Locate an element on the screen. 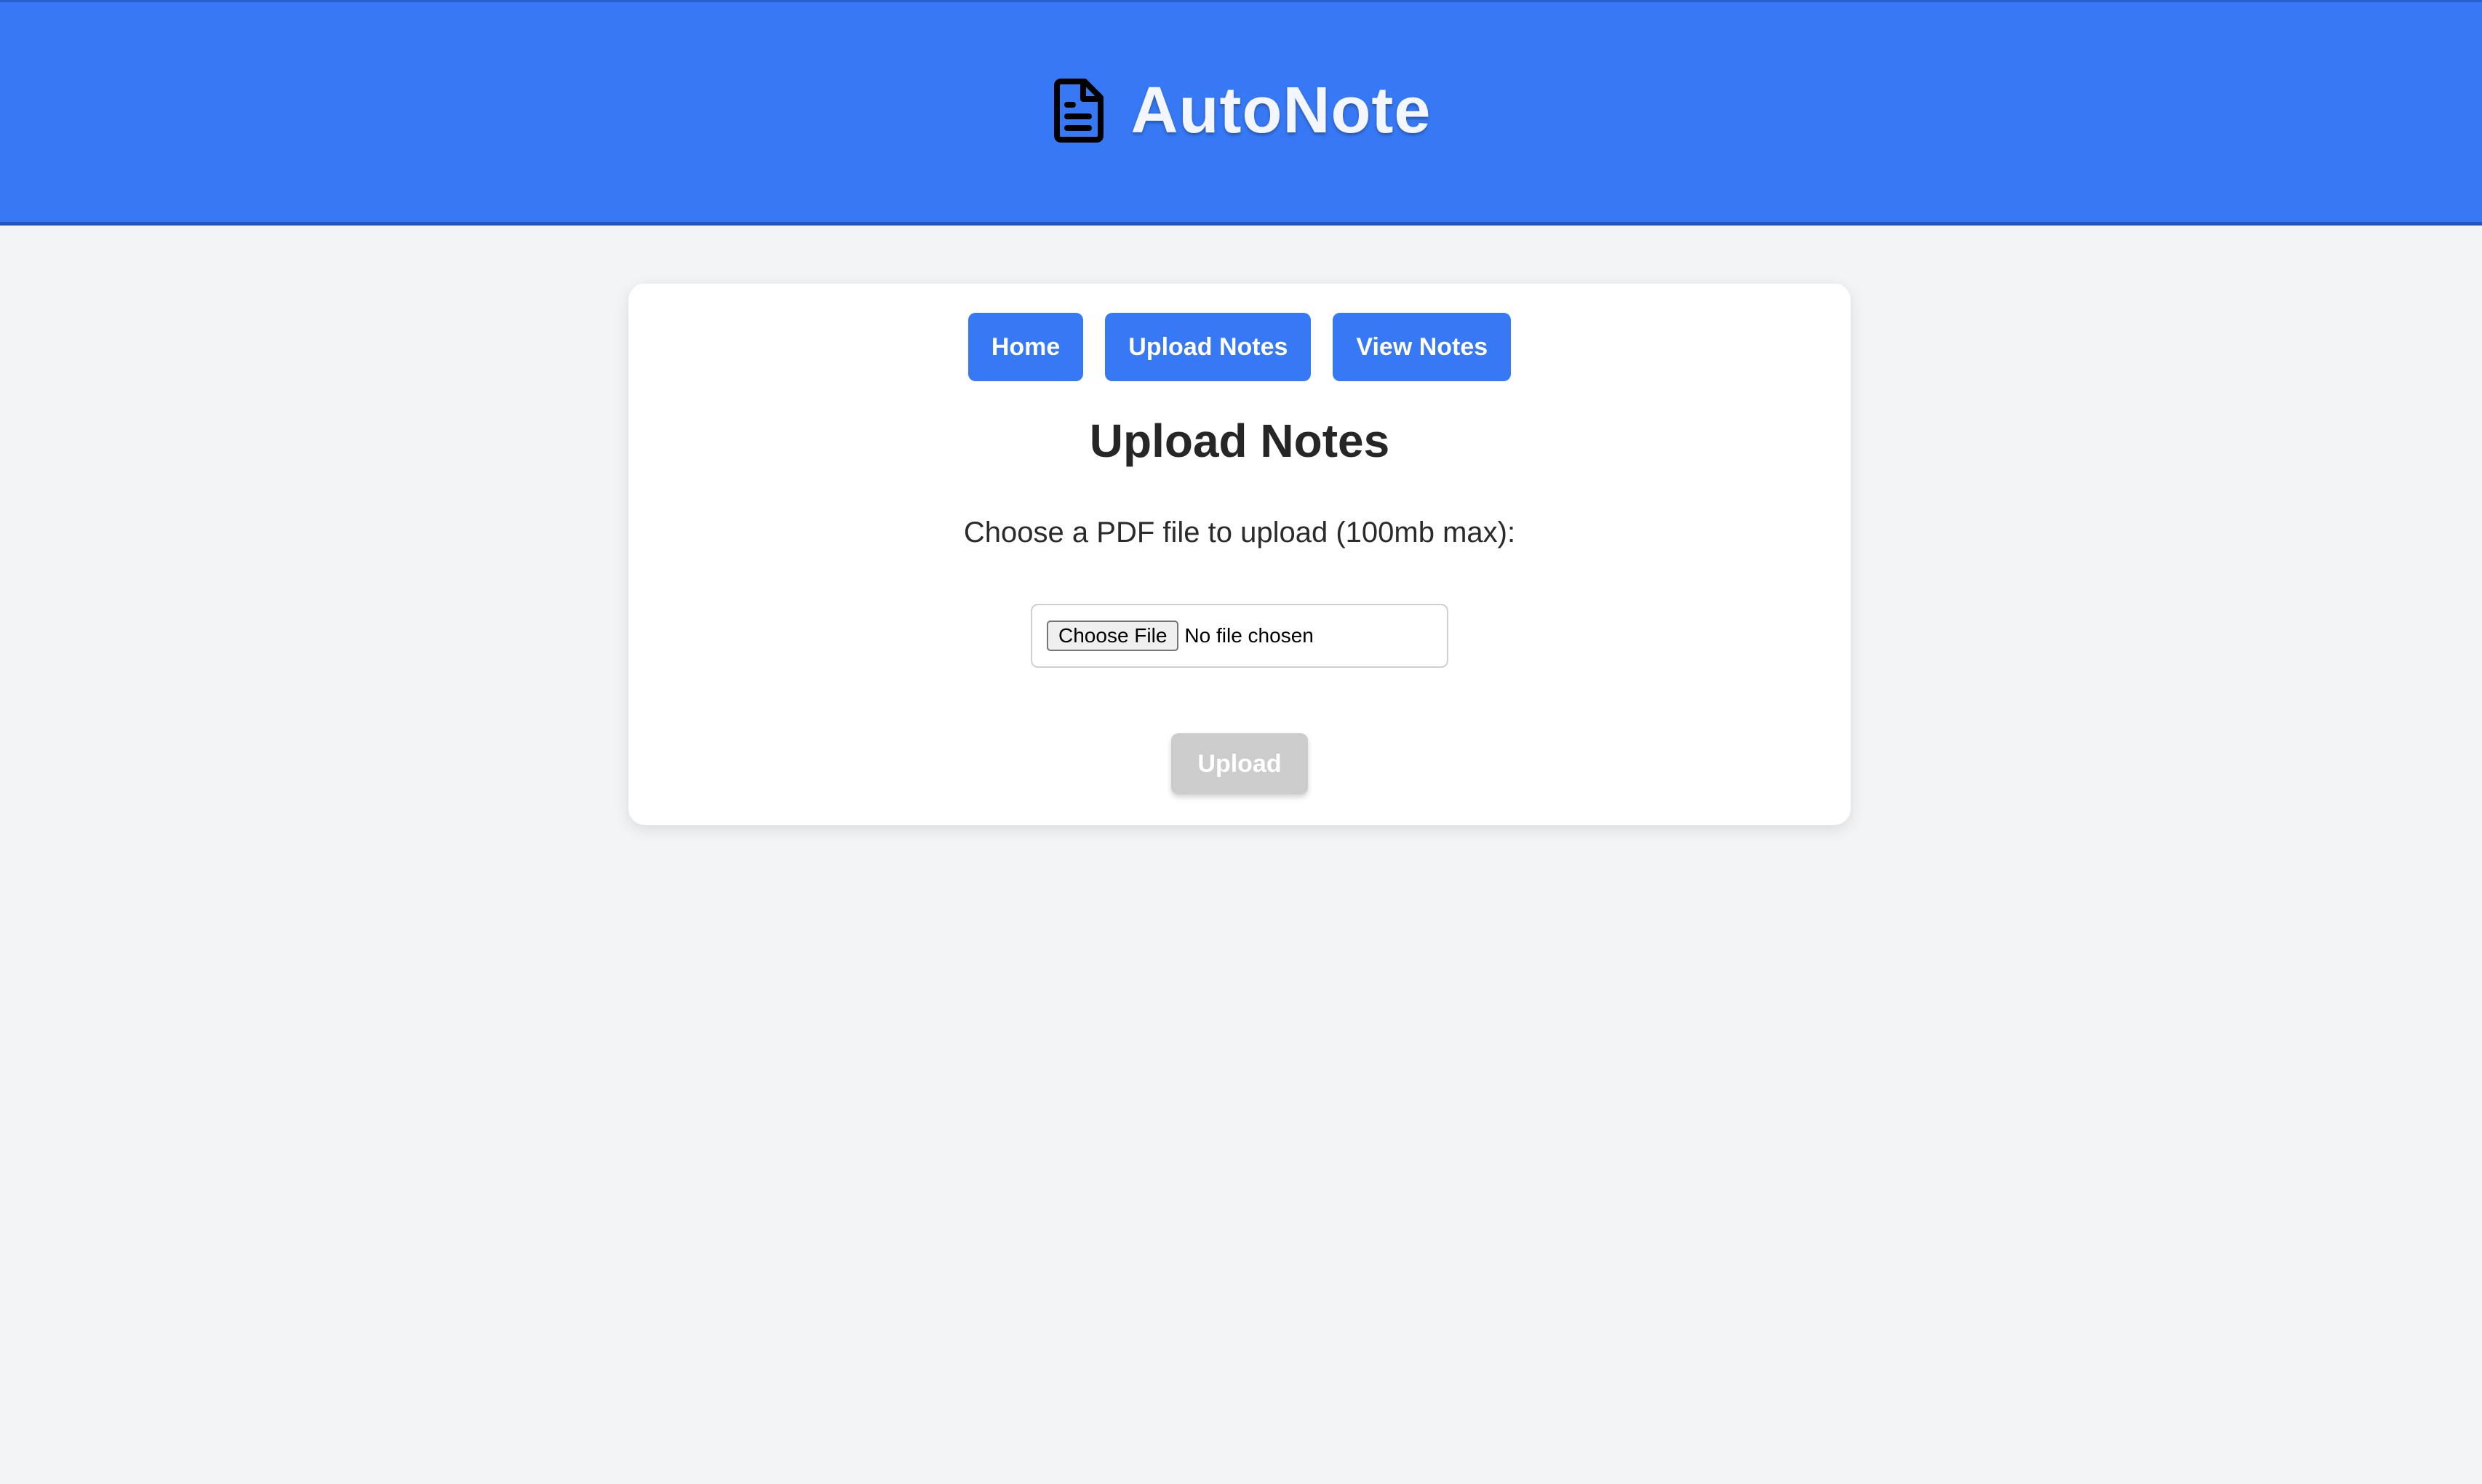  nav-home-button: Home is located at coordinates (1025, 347).